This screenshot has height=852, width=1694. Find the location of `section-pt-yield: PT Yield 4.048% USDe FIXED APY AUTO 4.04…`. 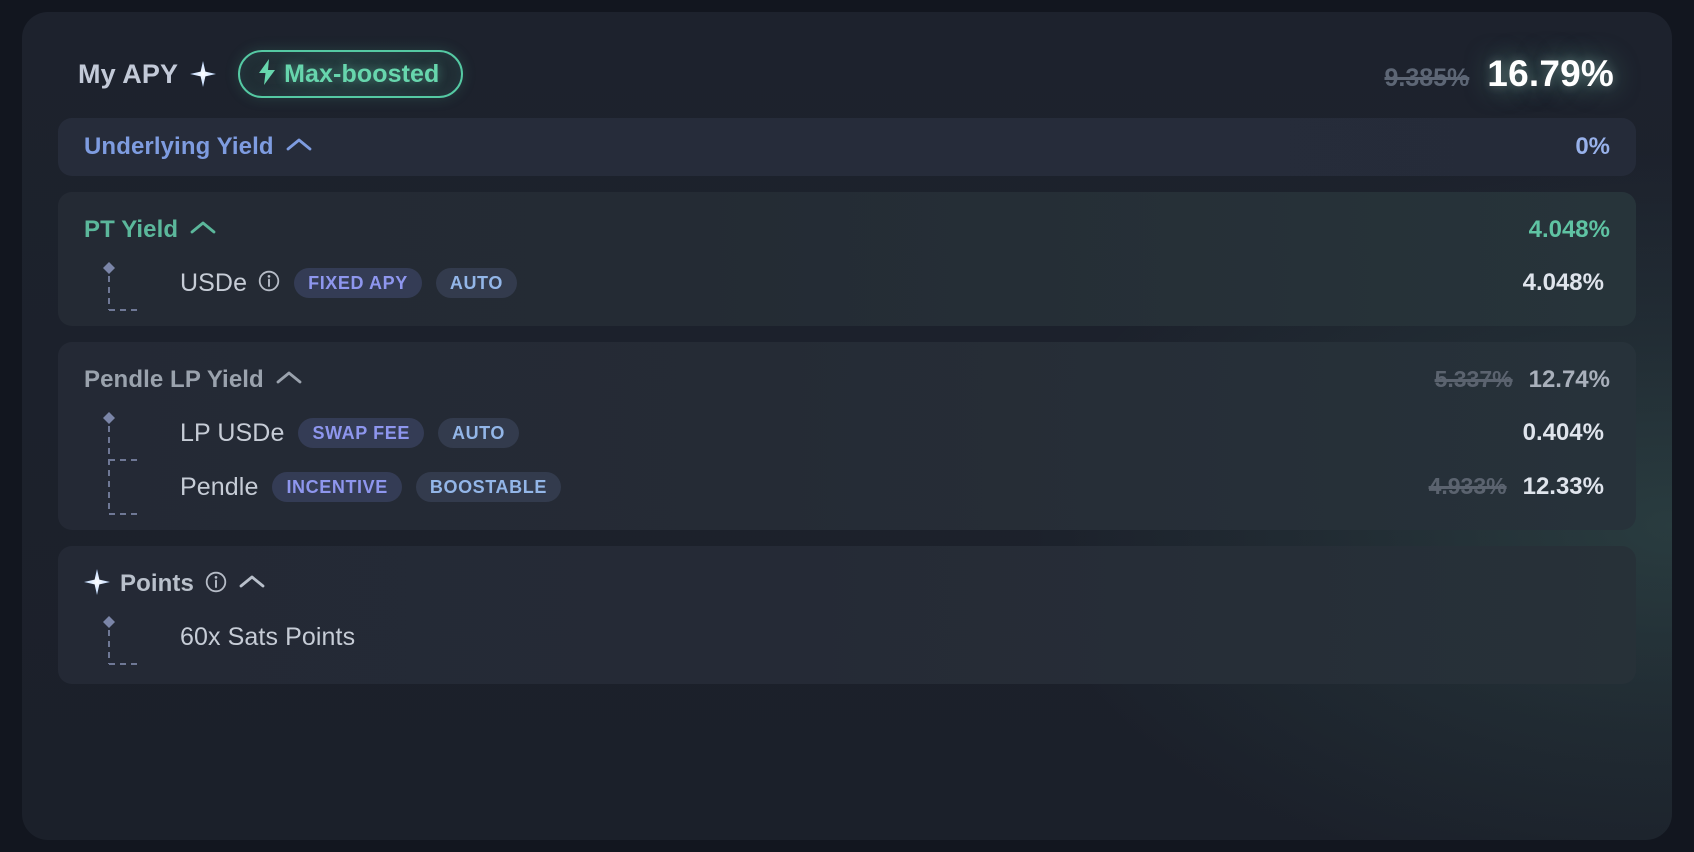

section-pt-yield: PT Yield 4.048% USDe FIXED APY AUTO 4.04… is located at coordinates (847, 259).